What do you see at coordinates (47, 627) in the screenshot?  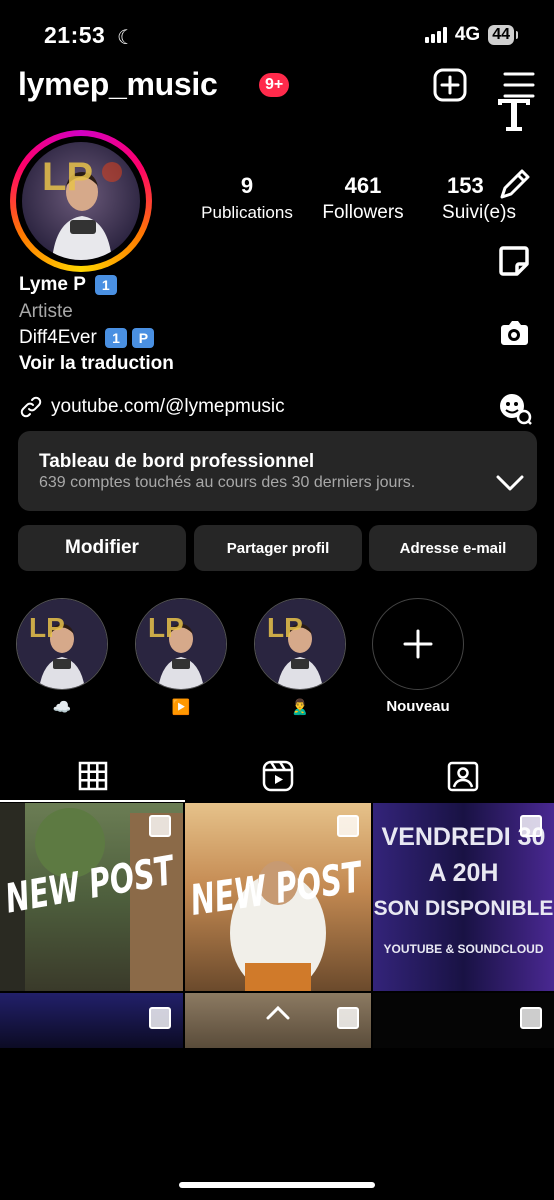 I see `highlight-1-logo: LP` at bounding box center [47, 627].